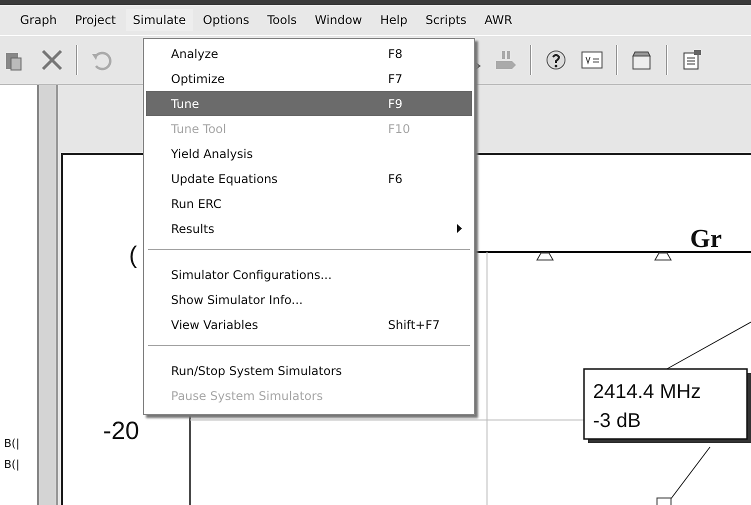 This screenshot has height=505, width=751. What do you see at coordinates (556, 60) in the screenshot?
I see `help-icon` at bounding box center [556, 60].